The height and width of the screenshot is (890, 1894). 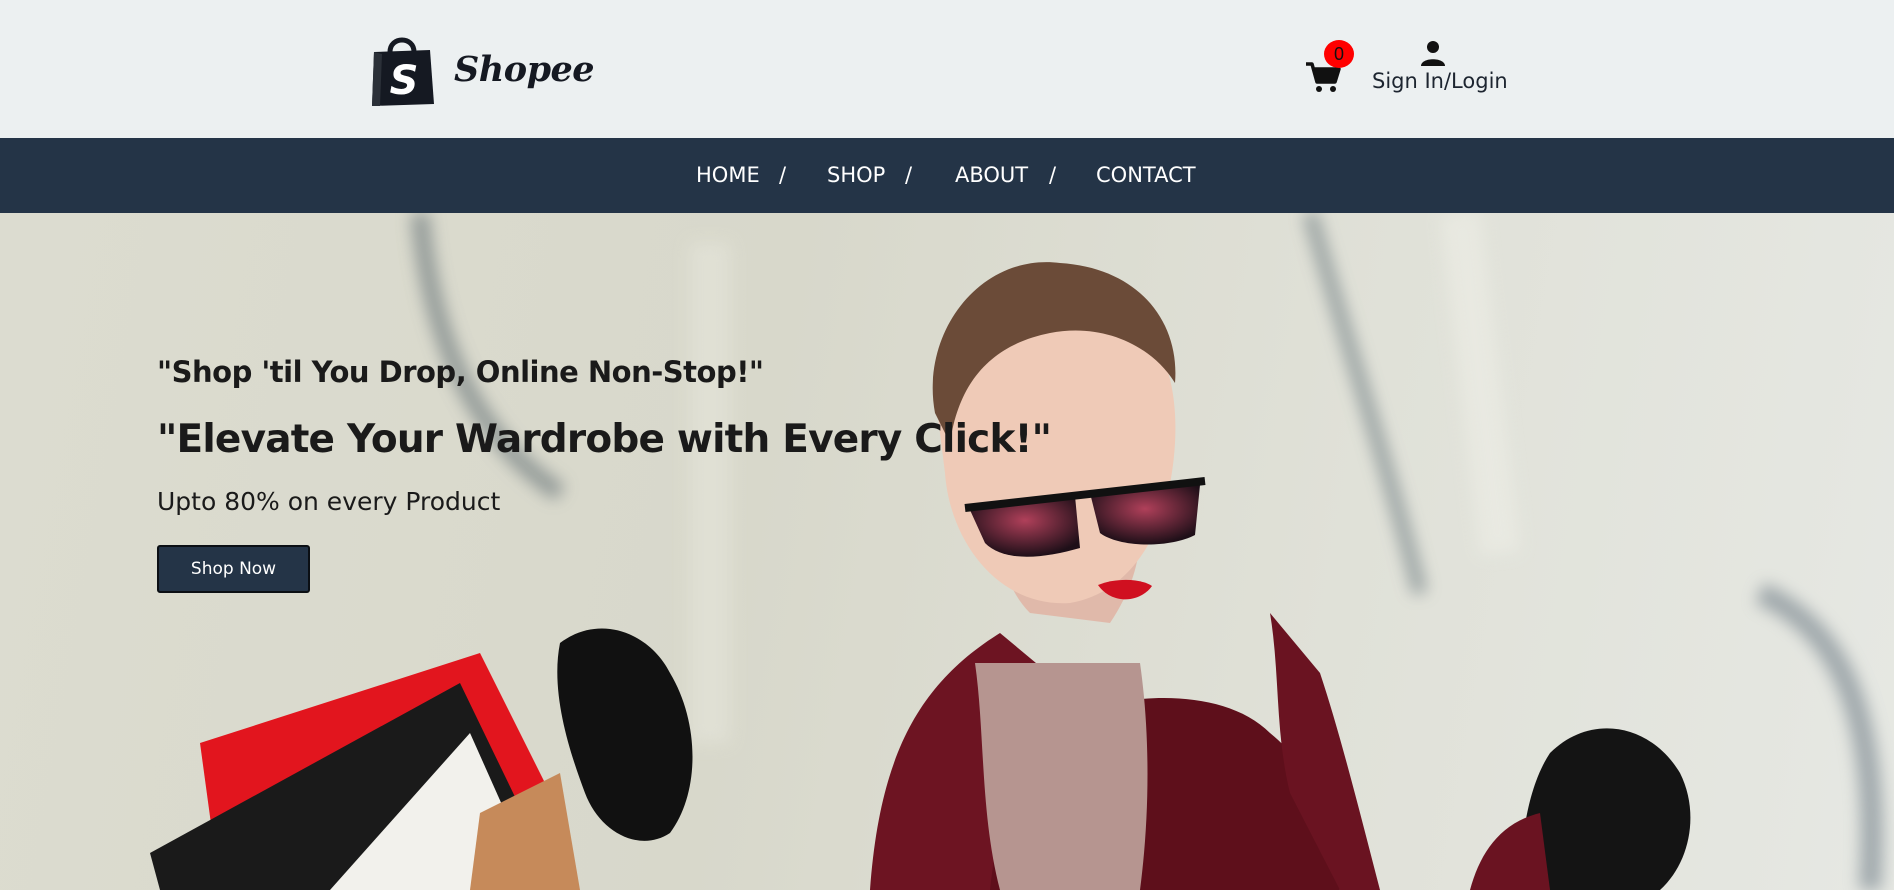 I want to click on sign-in-label: Sign In/Login, so click(x=1440, y=81).